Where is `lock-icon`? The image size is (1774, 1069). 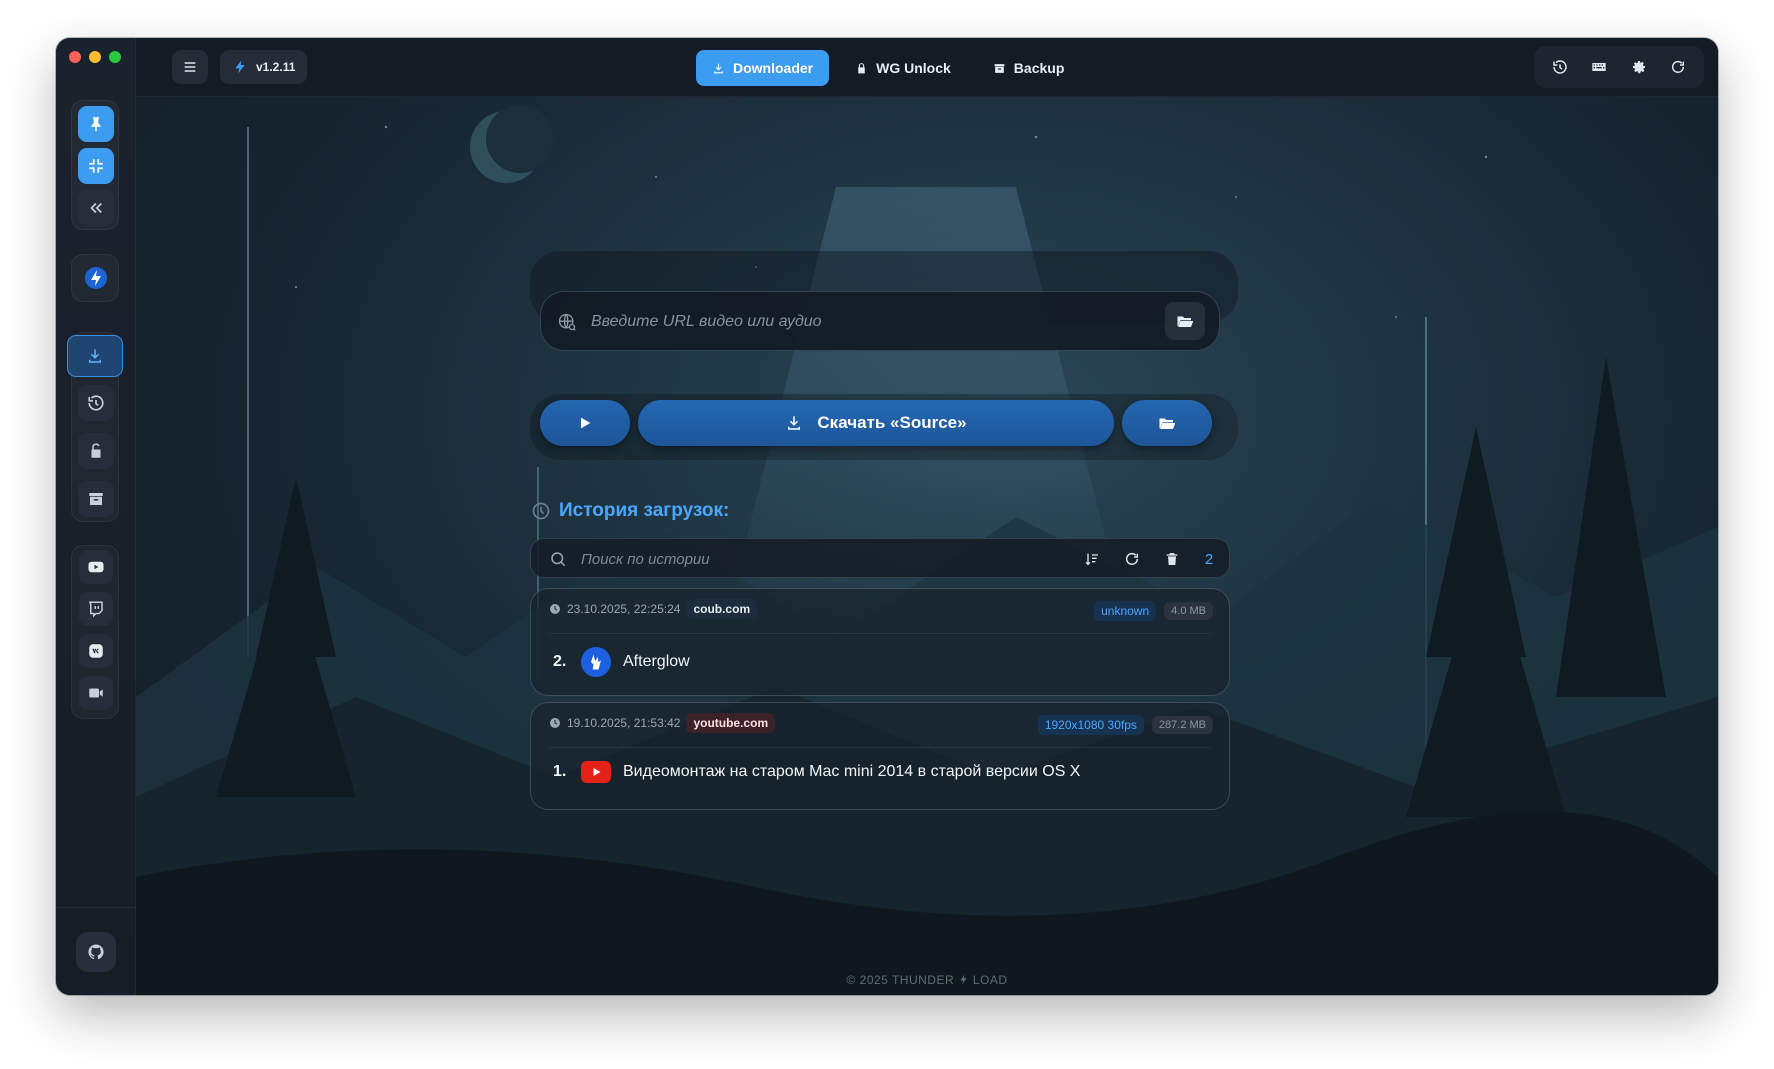
lock-icon is located at coordinates (861, 67).